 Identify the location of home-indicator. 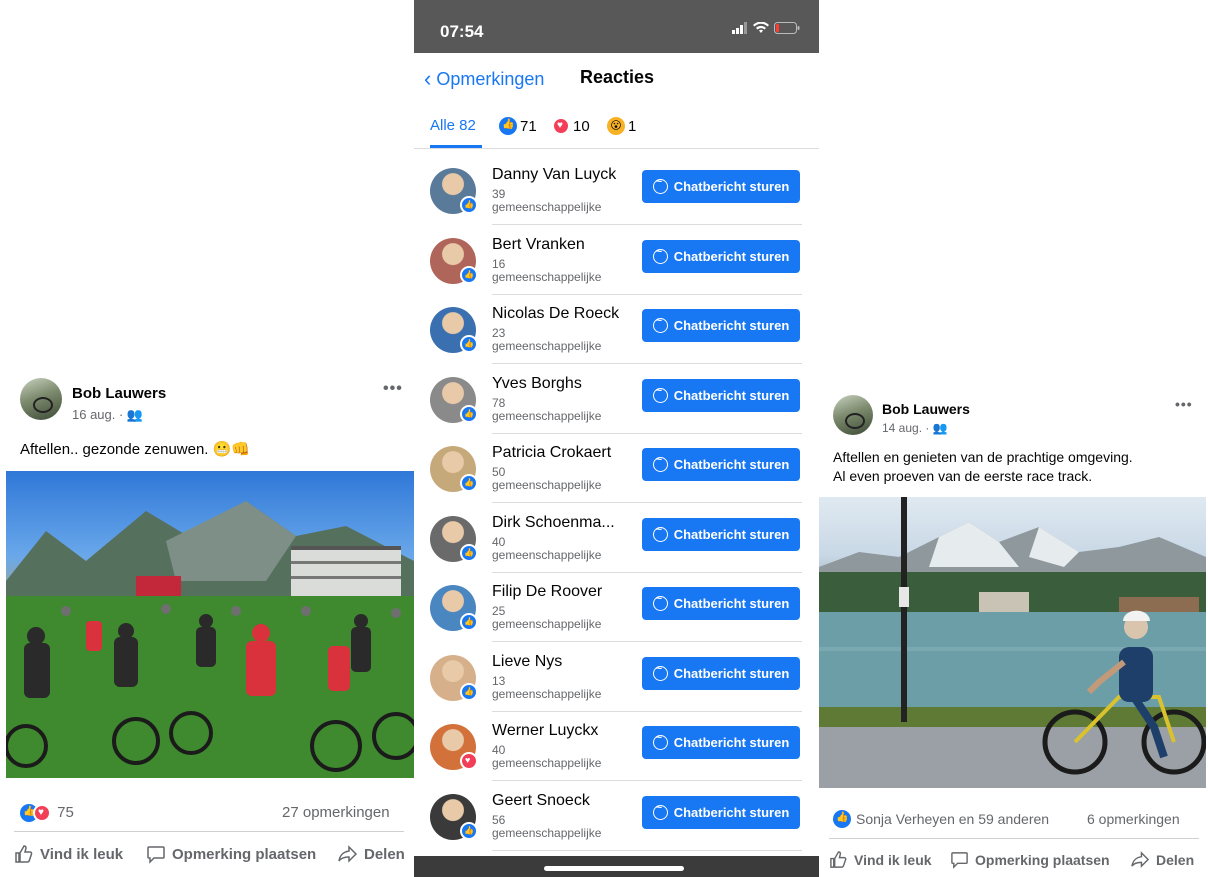
(614, 868).